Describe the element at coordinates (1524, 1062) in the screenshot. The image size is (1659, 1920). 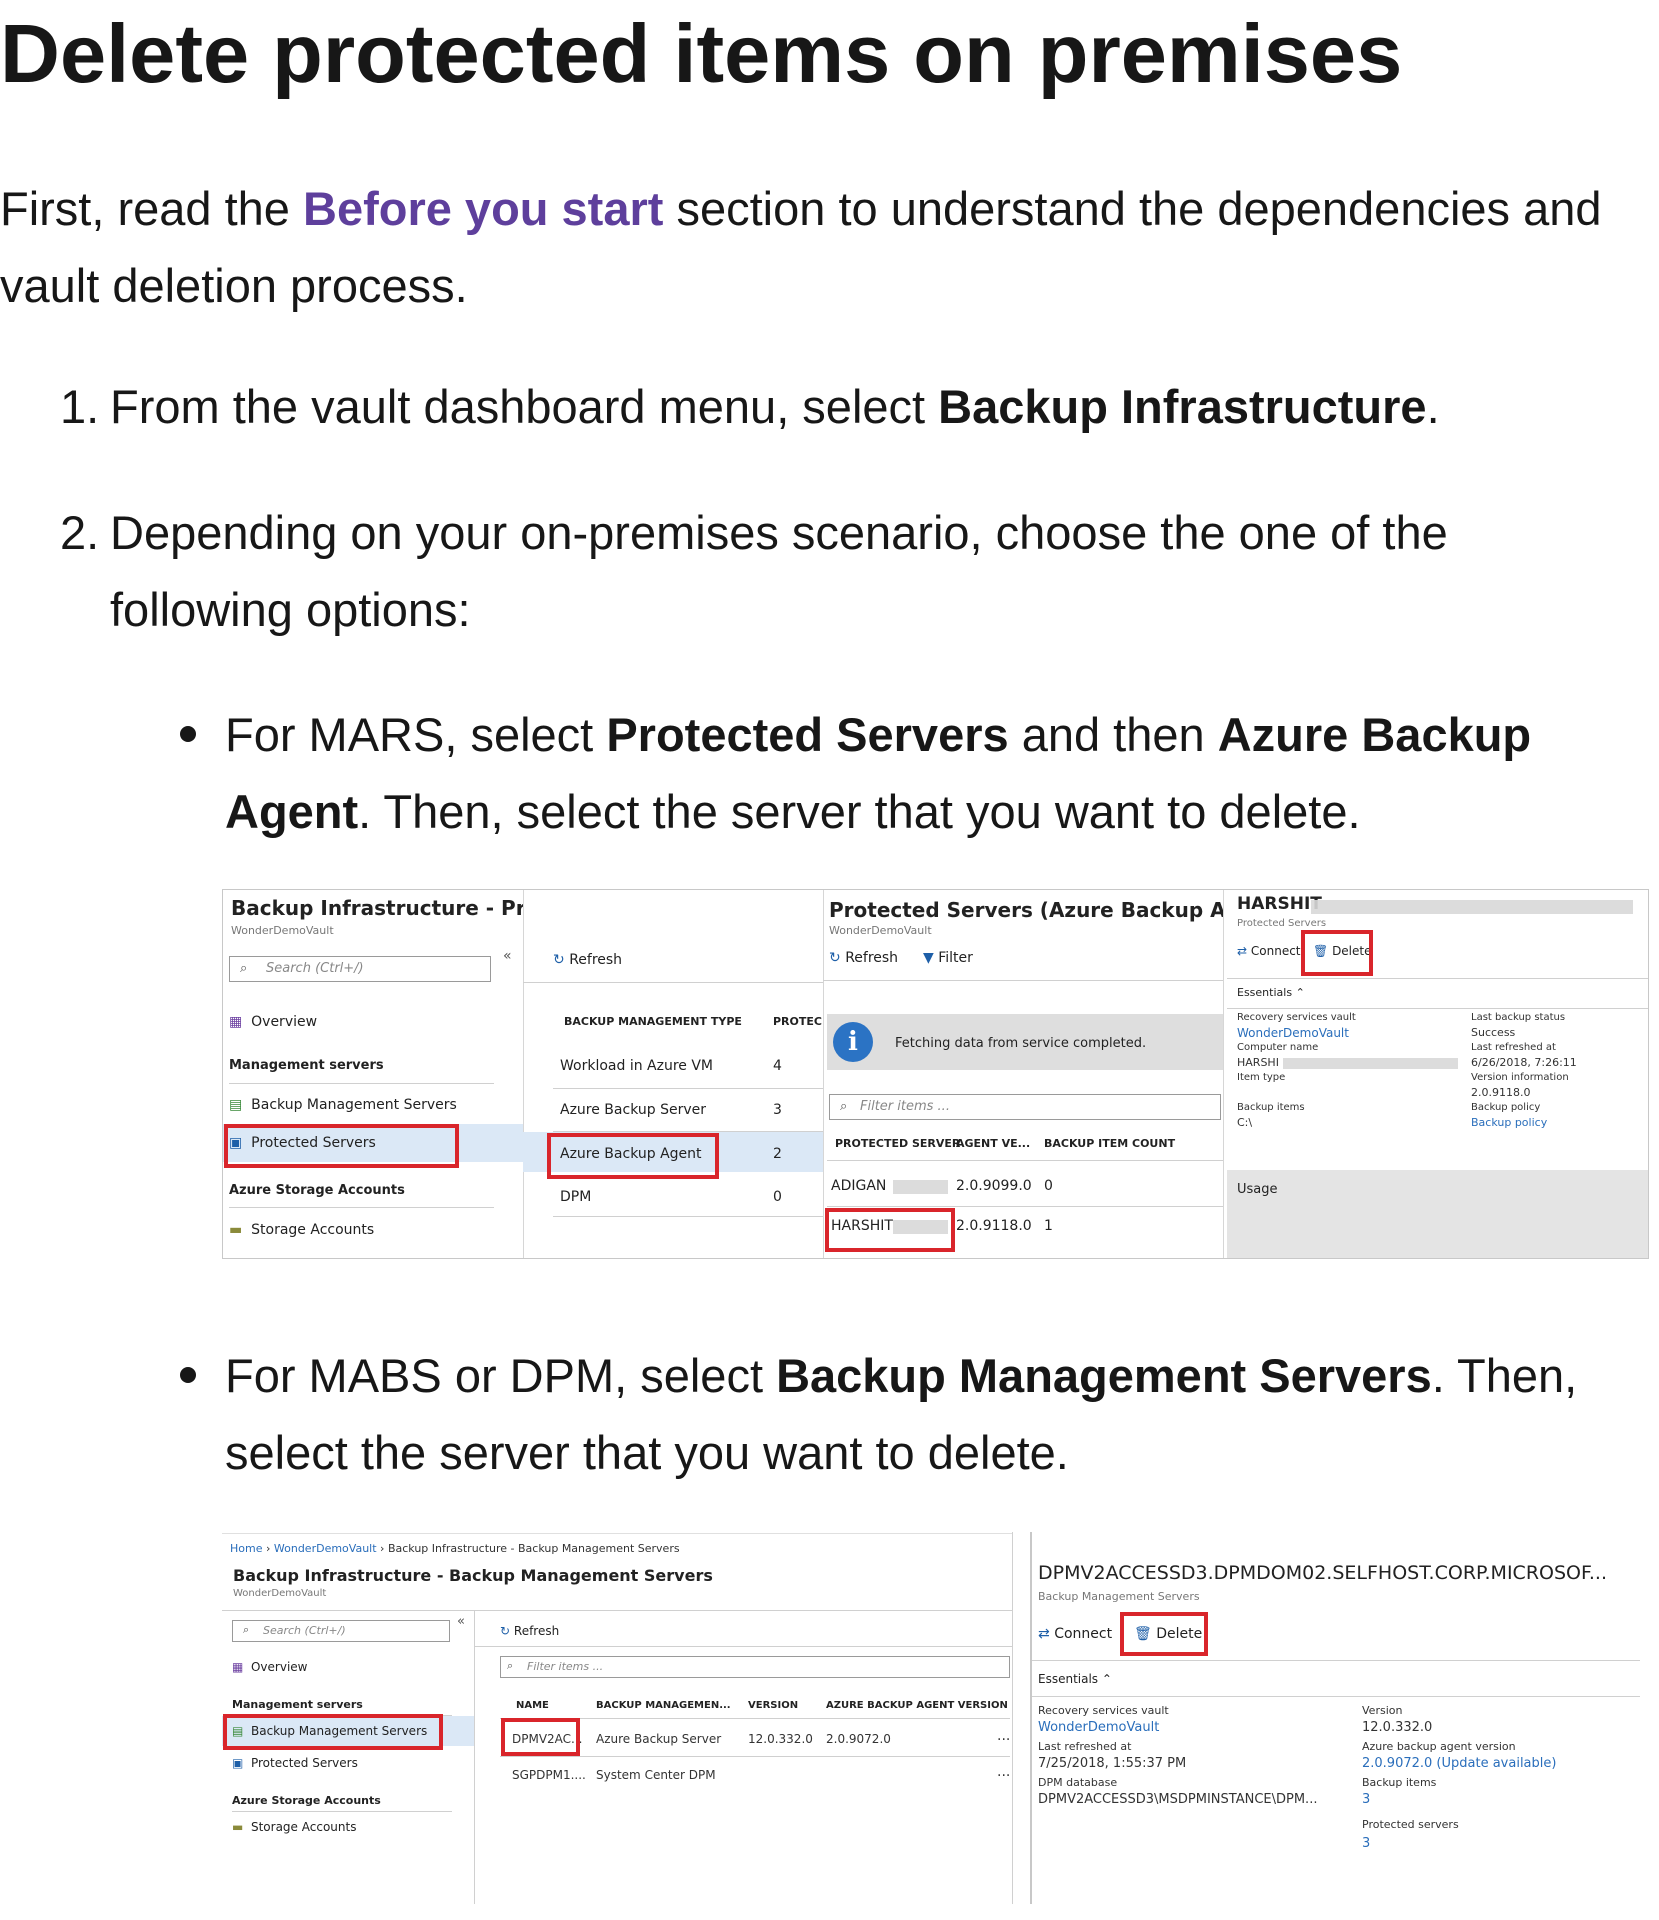
I see `last-refreshed-value: 6/26/2018, 7:26:11` at that location.